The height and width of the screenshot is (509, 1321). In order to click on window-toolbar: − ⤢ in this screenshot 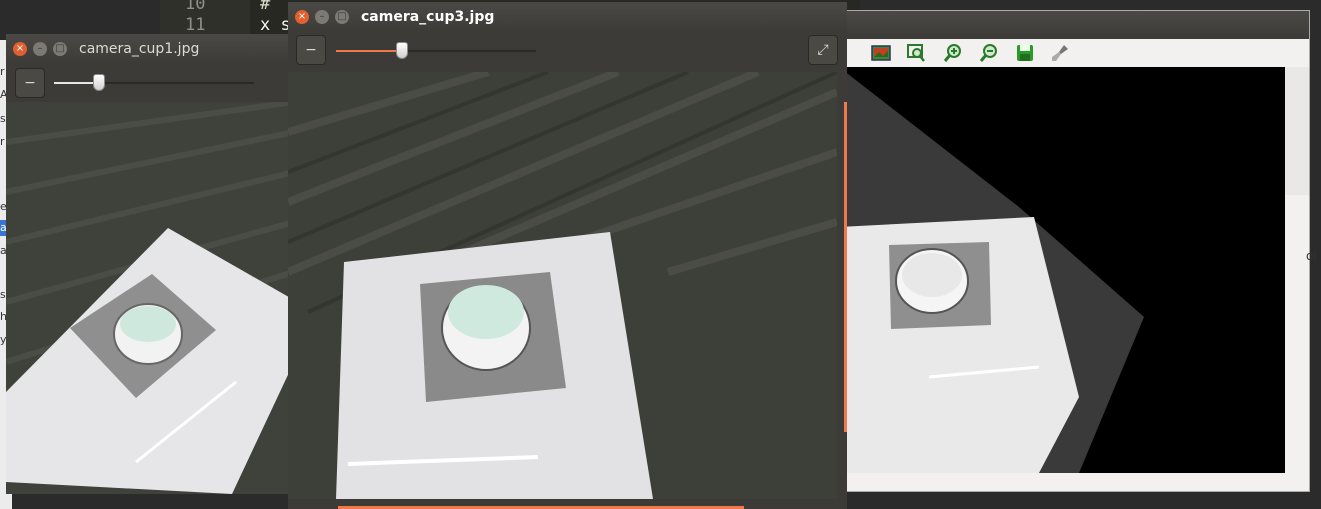, I will do `click(567, 52)`.